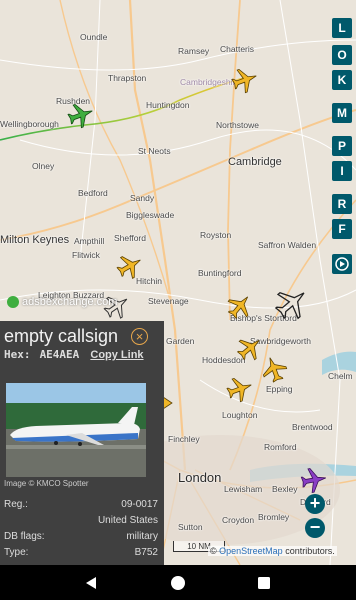 Image resolution: width=356 pixels, height=600 pixels. What do you see at coordinates (342, 80) in the screenshot?
I see `layer-button-K: K` at bounding box center [342, 80].